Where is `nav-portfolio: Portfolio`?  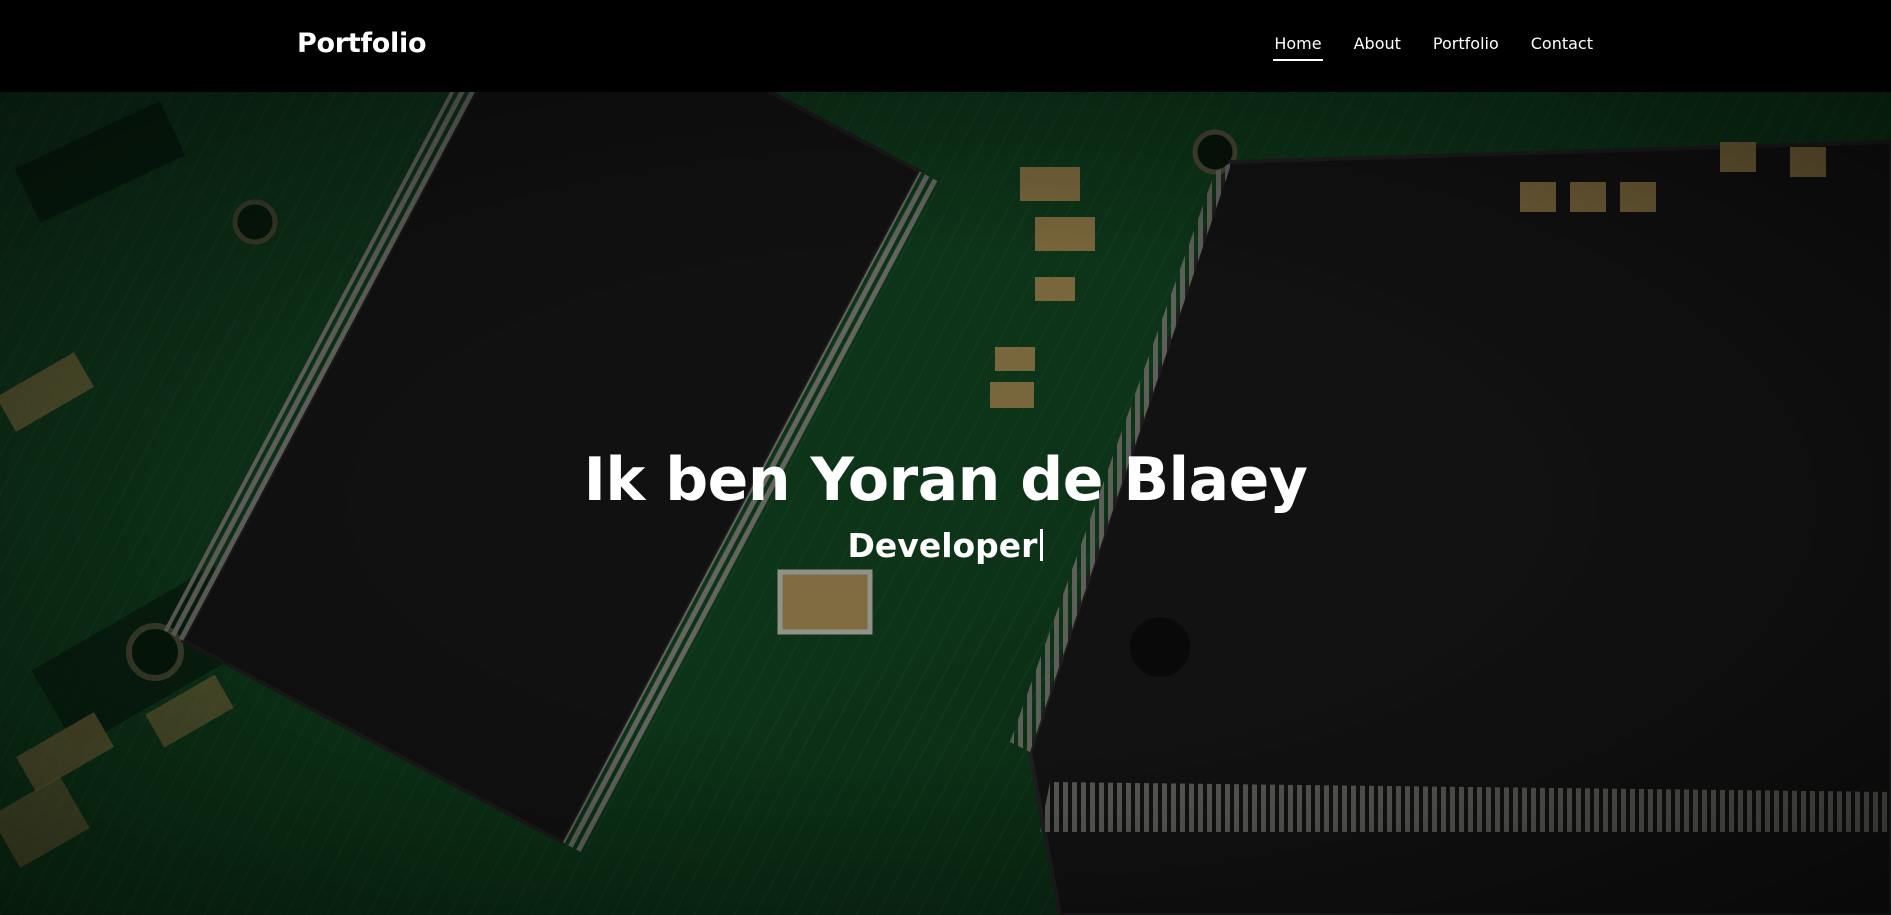
nav-portfolio: Portfolio is located at coordinates (1466, 44).